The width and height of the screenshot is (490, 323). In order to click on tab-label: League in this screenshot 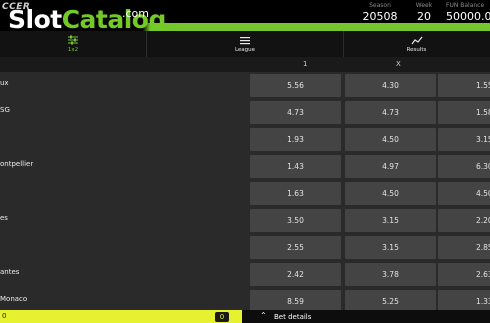, I will do `click(245, 49)`.